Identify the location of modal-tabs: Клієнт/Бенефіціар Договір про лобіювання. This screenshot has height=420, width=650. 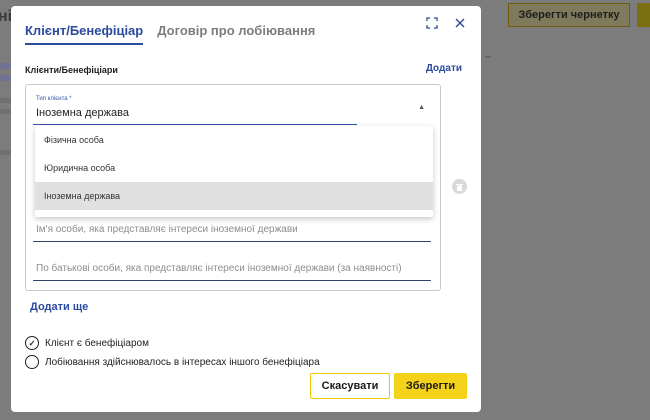
(170, 34).